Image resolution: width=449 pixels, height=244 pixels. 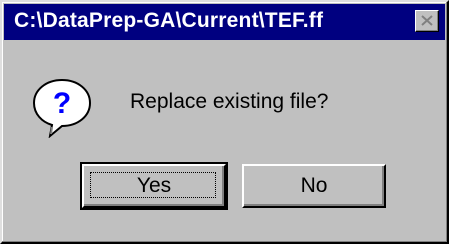 I want to click on title-bar: C:\DataPrep-GA\Current\TEF.ff, so click(x=224, y=22).